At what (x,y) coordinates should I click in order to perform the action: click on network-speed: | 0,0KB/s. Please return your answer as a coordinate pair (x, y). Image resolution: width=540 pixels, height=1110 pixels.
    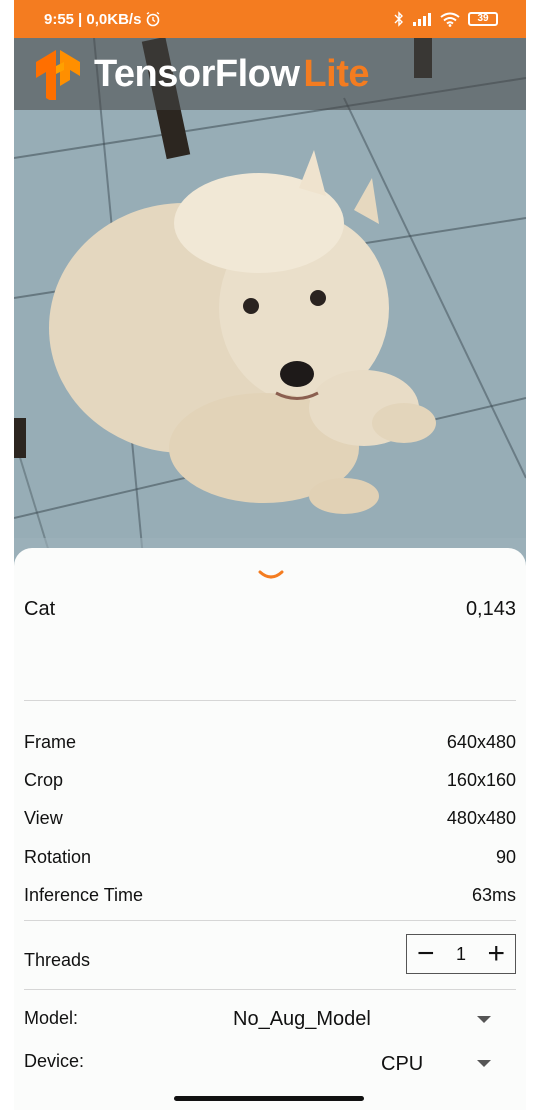
    Looking at the image, I should click on (110, 19).